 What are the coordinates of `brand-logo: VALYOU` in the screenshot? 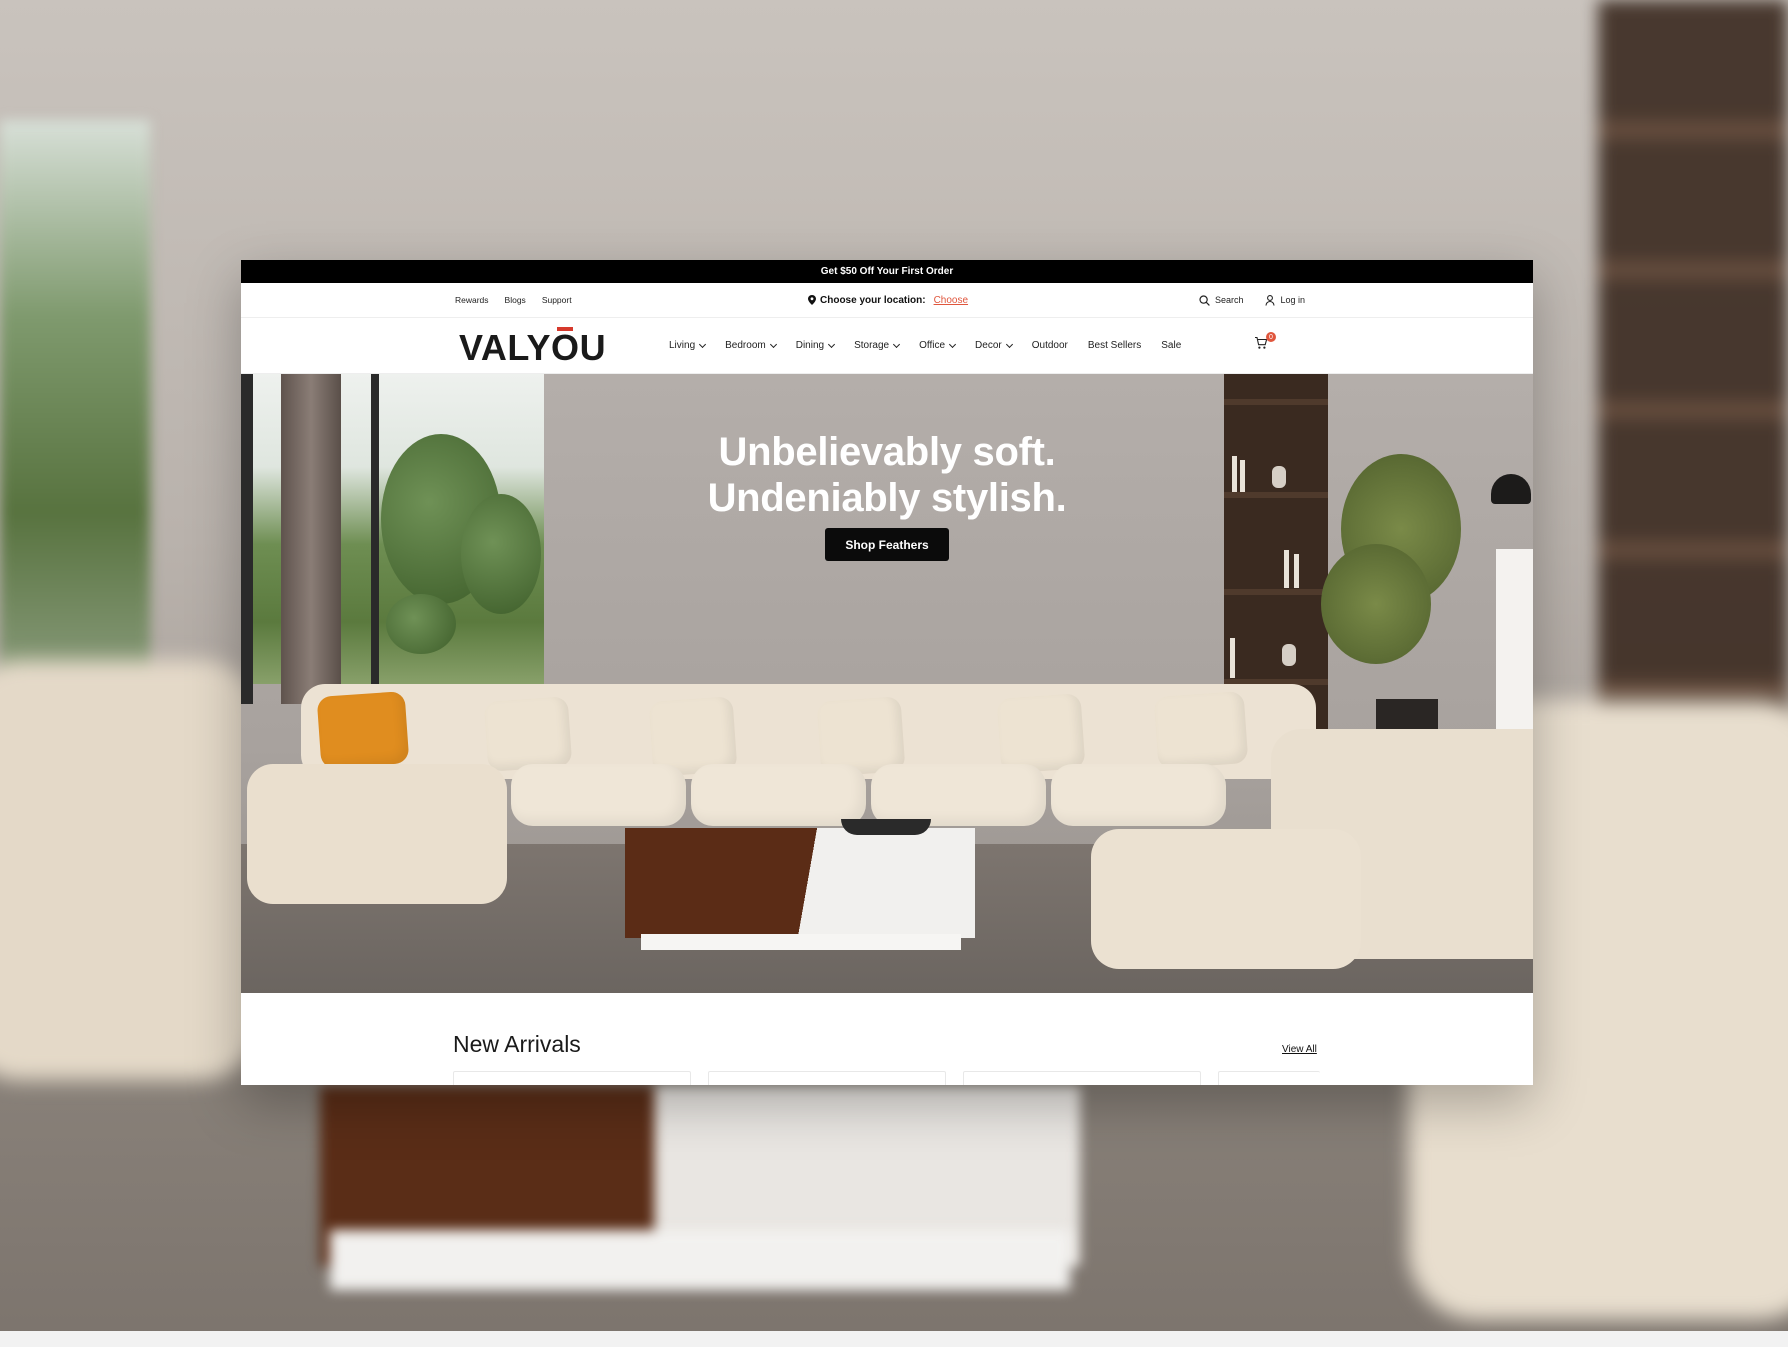 It's located at (532, 348).